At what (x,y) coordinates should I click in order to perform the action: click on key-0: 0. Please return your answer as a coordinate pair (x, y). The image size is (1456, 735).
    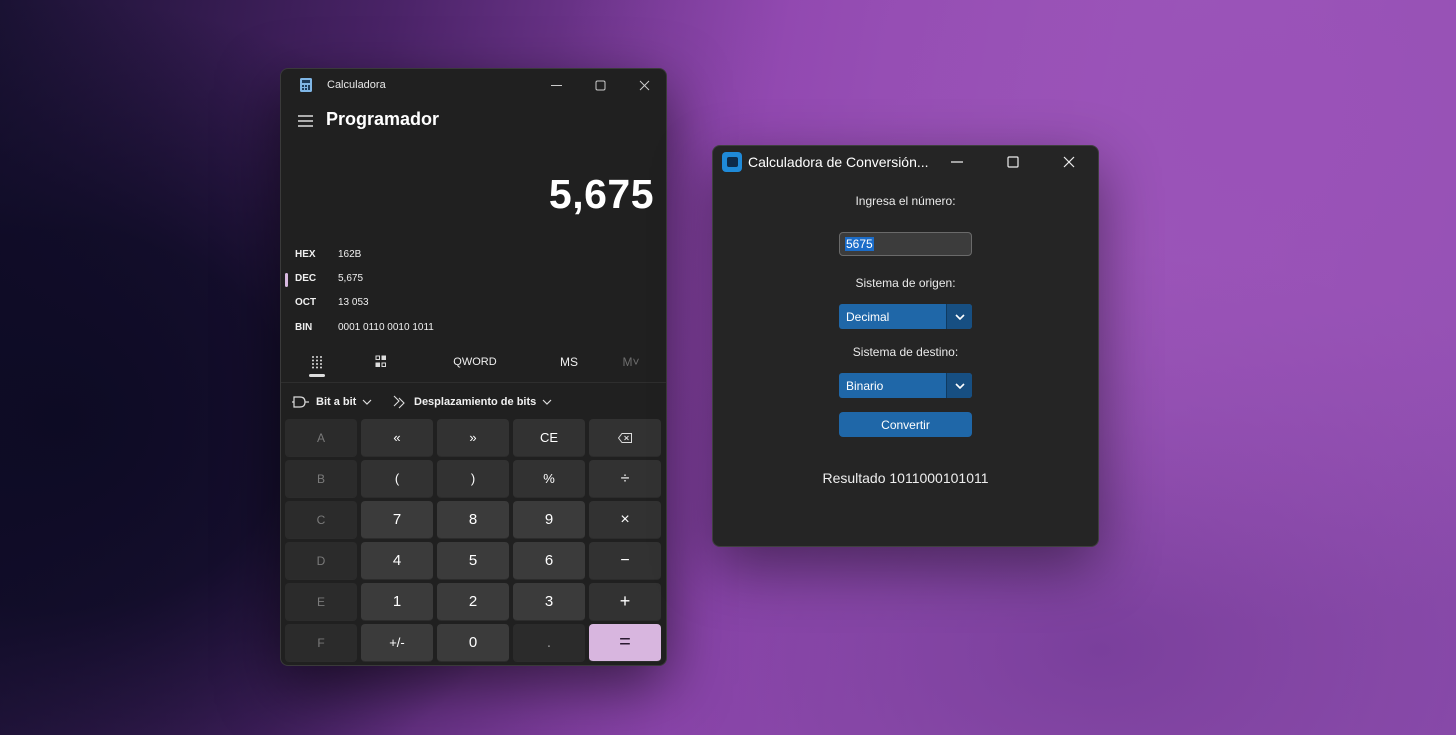
    Looking at the image, I should click on (473, 643).